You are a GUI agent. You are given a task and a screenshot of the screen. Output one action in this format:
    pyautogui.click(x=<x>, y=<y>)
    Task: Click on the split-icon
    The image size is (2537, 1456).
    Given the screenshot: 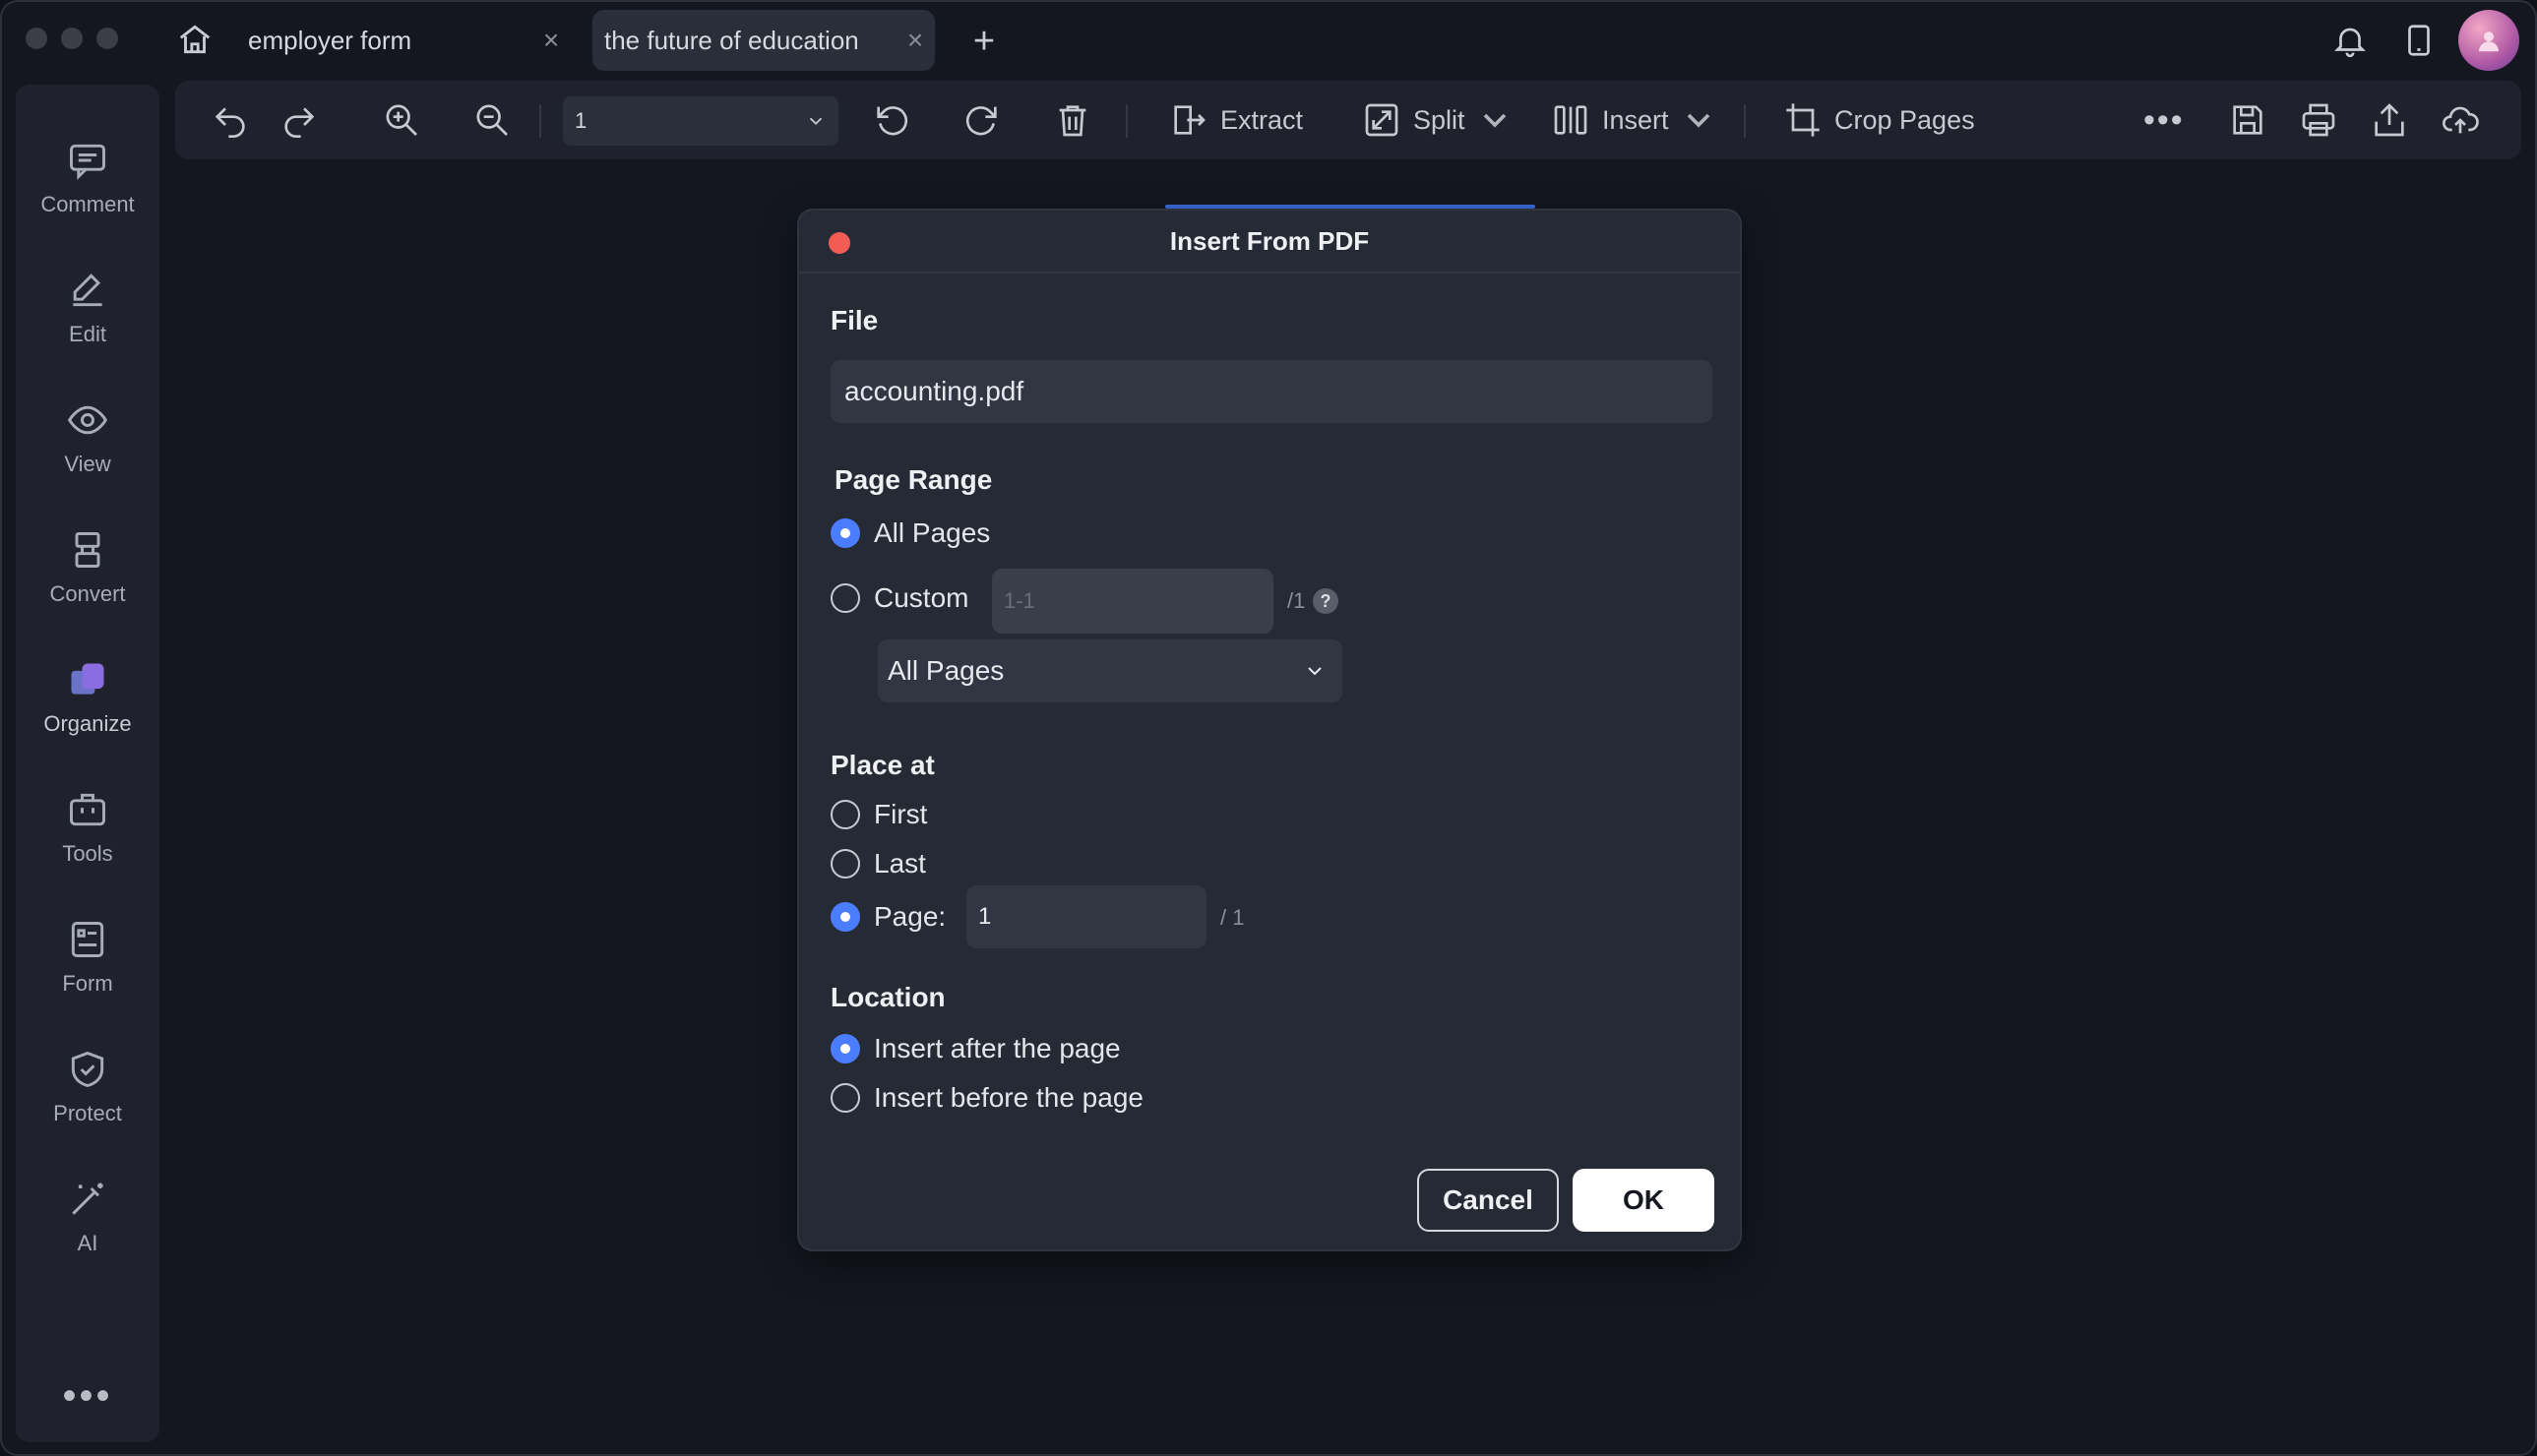 What is the action you would take?
    pyautogui.click(x=1381, y=120)
    